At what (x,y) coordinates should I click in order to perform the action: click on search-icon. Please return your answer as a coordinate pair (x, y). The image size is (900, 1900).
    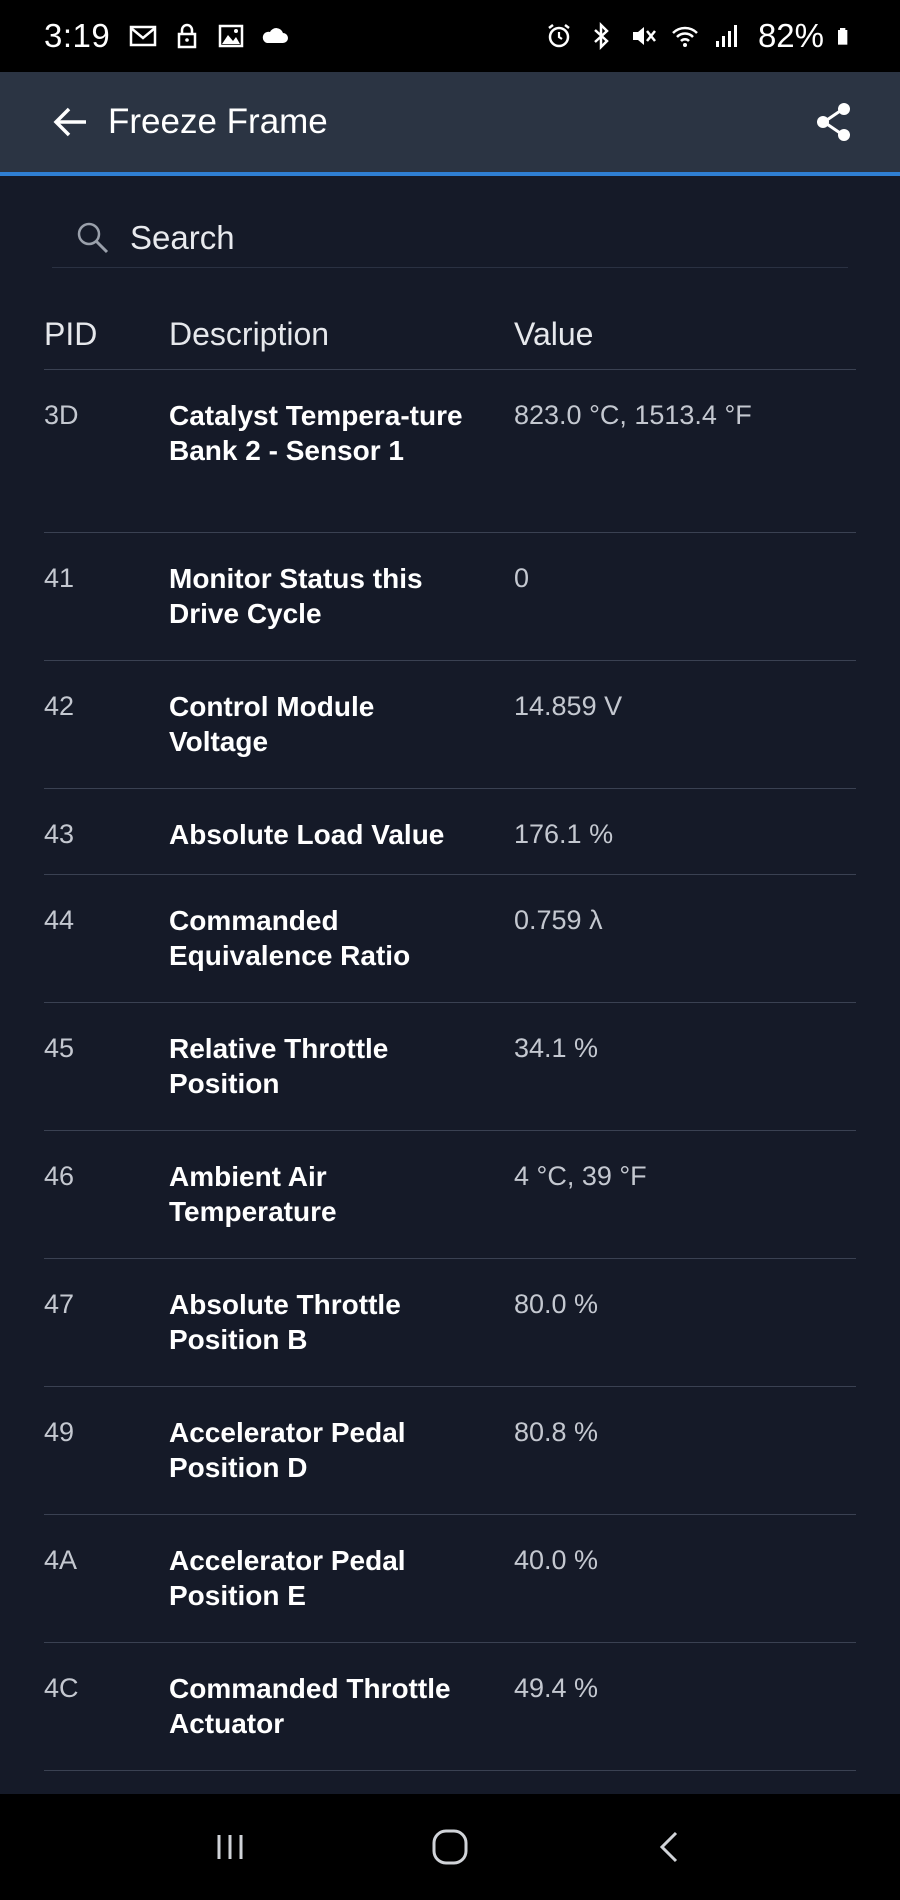
    Looking at the image, I should click on (93, 237).